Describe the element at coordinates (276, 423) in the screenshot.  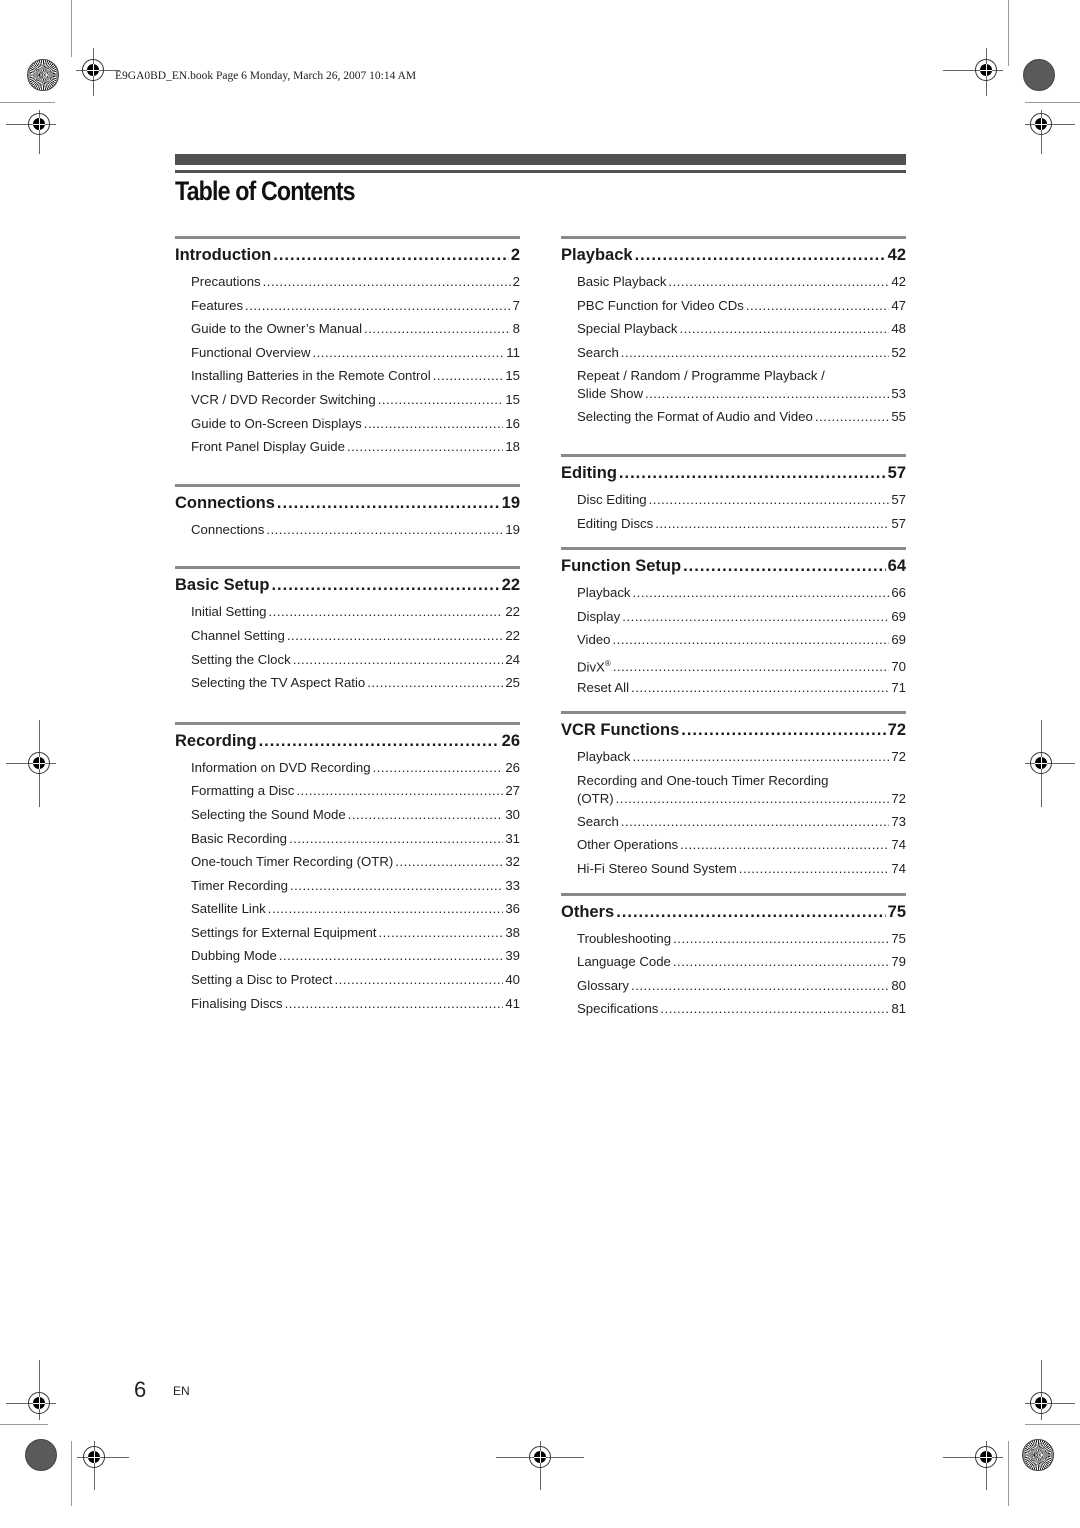
I see `entry-title-text: Guide to On-Screen Displays` at that location.